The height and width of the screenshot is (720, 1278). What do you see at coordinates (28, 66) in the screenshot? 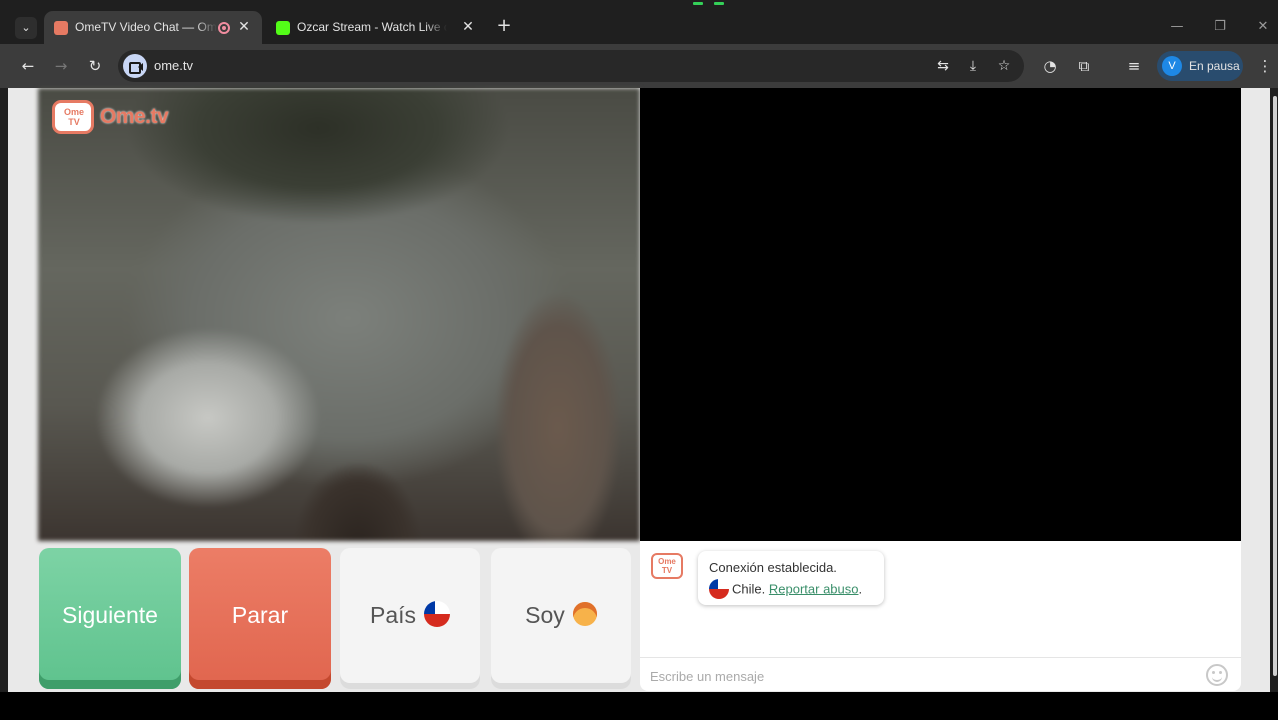
I see `back-icon: ←` at bounding box center [28, 66].